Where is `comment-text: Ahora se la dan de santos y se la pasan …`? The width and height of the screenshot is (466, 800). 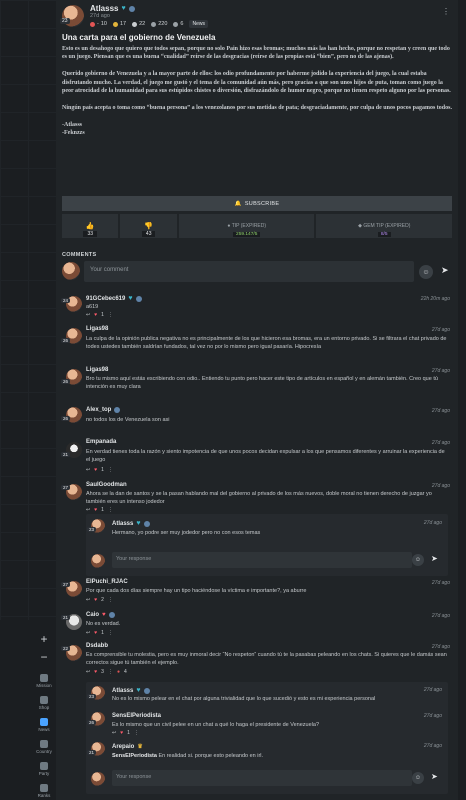
comment-text: Ahora se la dan de santos y se la pasan … is located at coordinates (259, 498).